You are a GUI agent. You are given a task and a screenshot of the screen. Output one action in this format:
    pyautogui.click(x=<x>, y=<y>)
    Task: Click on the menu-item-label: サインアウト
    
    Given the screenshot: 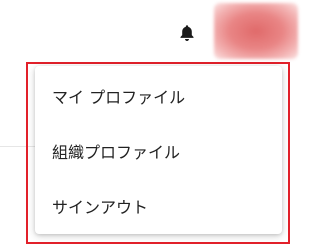 What is the action you would take?
    pyautogui.click(x=100, y=207)
    